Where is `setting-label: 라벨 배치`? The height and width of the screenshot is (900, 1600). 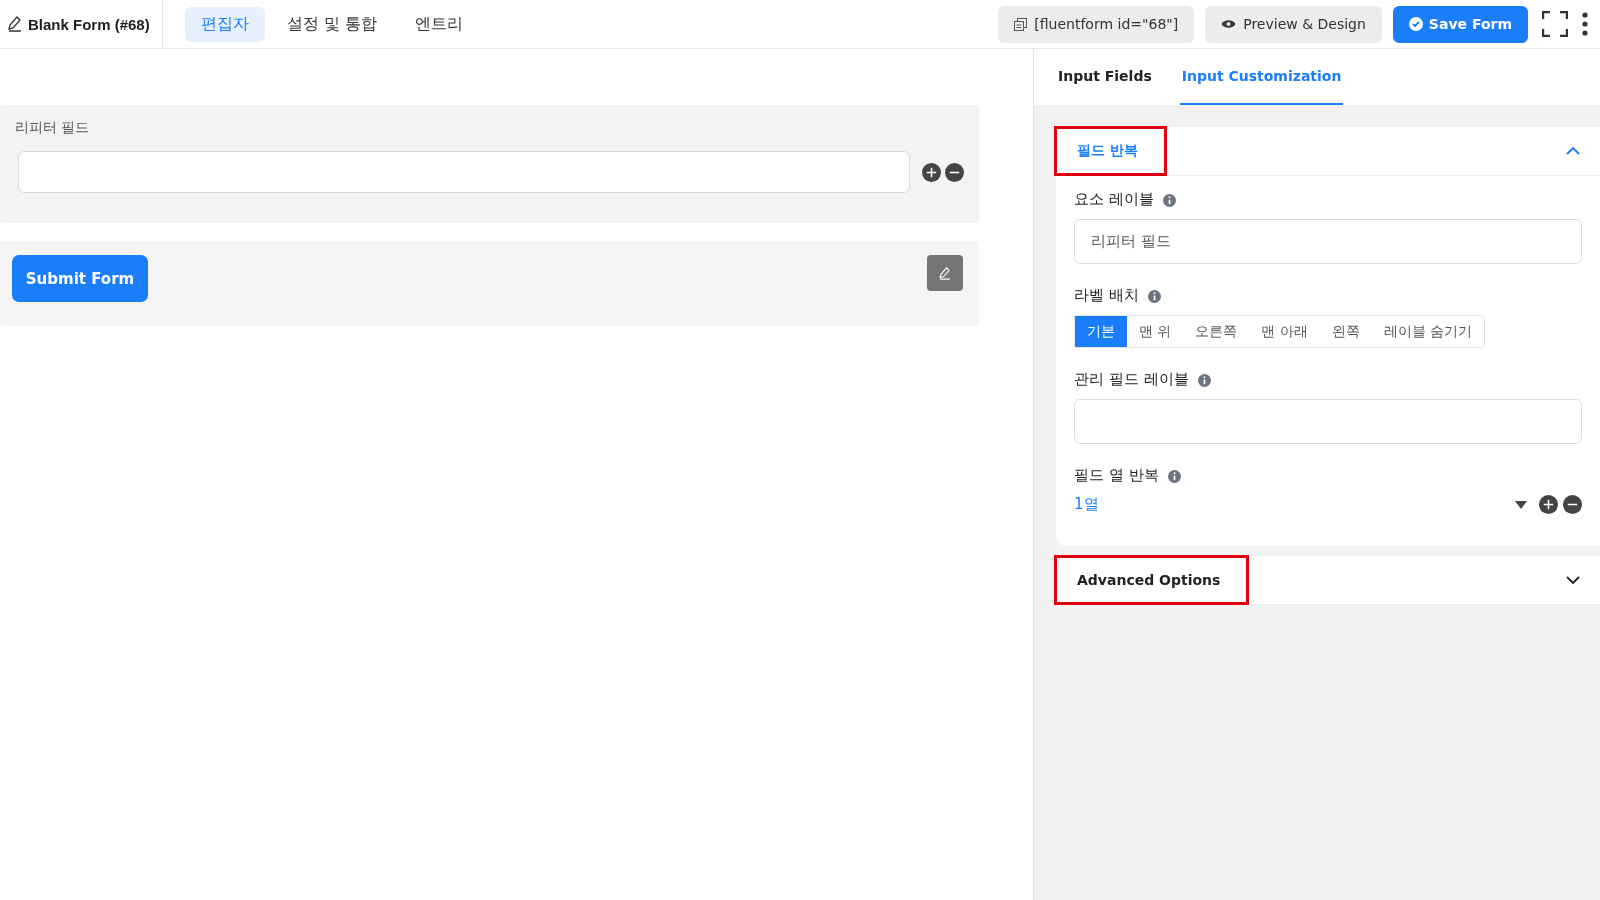
setting-label: 라벨 배치 is located at coordinates (1106, 295).